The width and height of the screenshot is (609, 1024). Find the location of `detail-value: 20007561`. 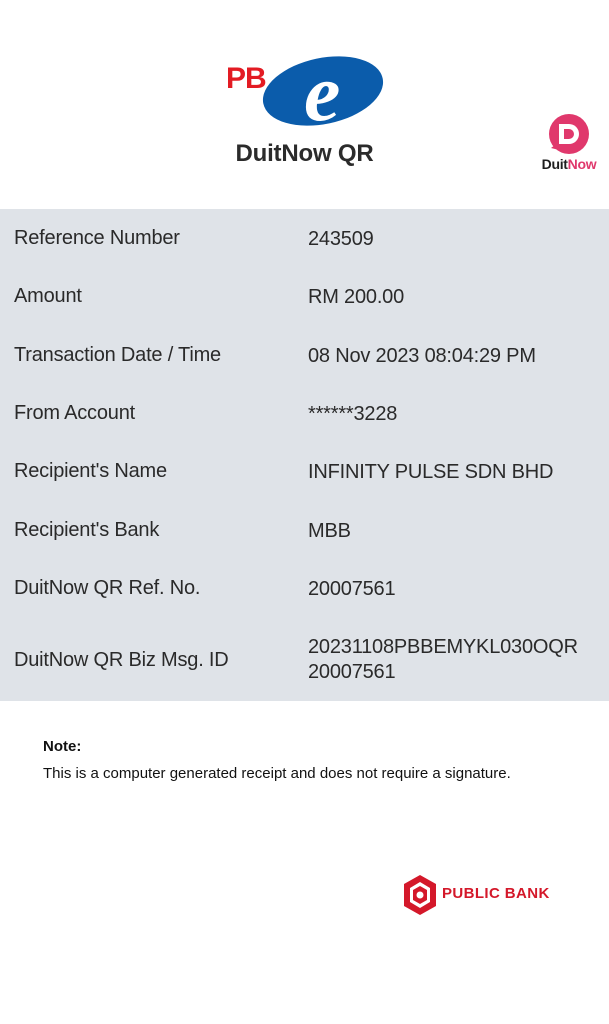

detail-value: 20007561 is located at coordinates (352, 589).